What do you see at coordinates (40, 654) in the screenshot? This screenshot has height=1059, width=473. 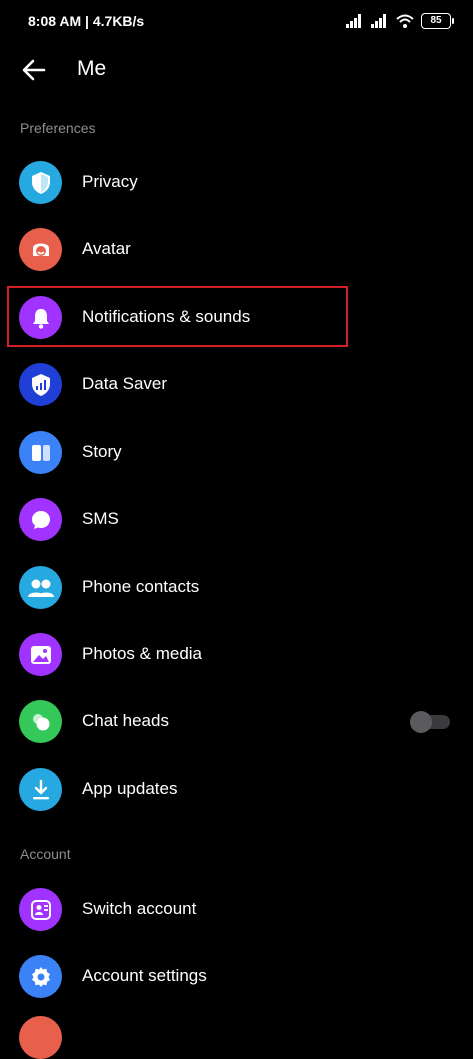 I see `photo-icon` at bounding box center [40, 654].